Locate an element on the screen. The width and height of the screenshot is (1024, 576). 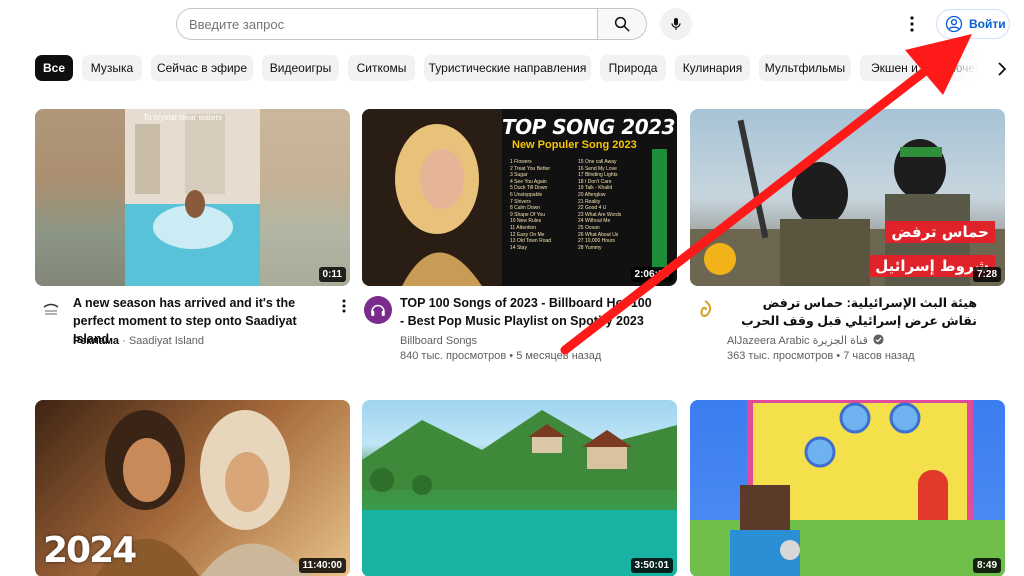
chip-cartoons: Мультфильмы is located at coordinates (805, 68).